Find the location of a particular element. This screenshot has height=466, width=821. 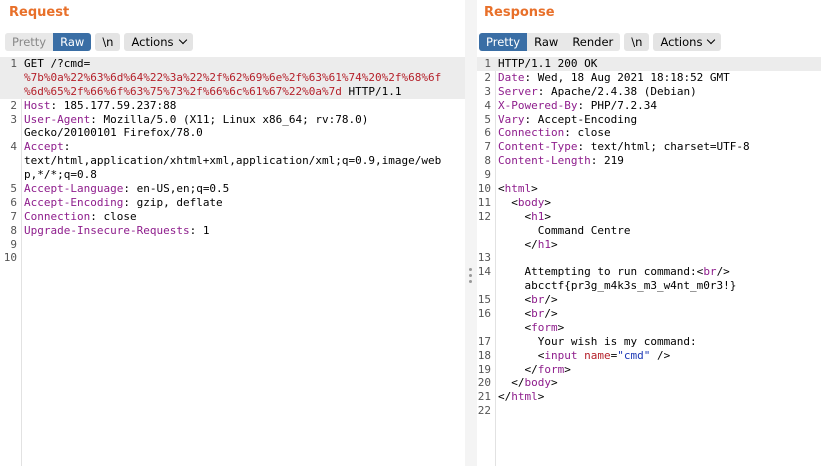

code-line: 4 Accept: is located at coordinates (232, 147).